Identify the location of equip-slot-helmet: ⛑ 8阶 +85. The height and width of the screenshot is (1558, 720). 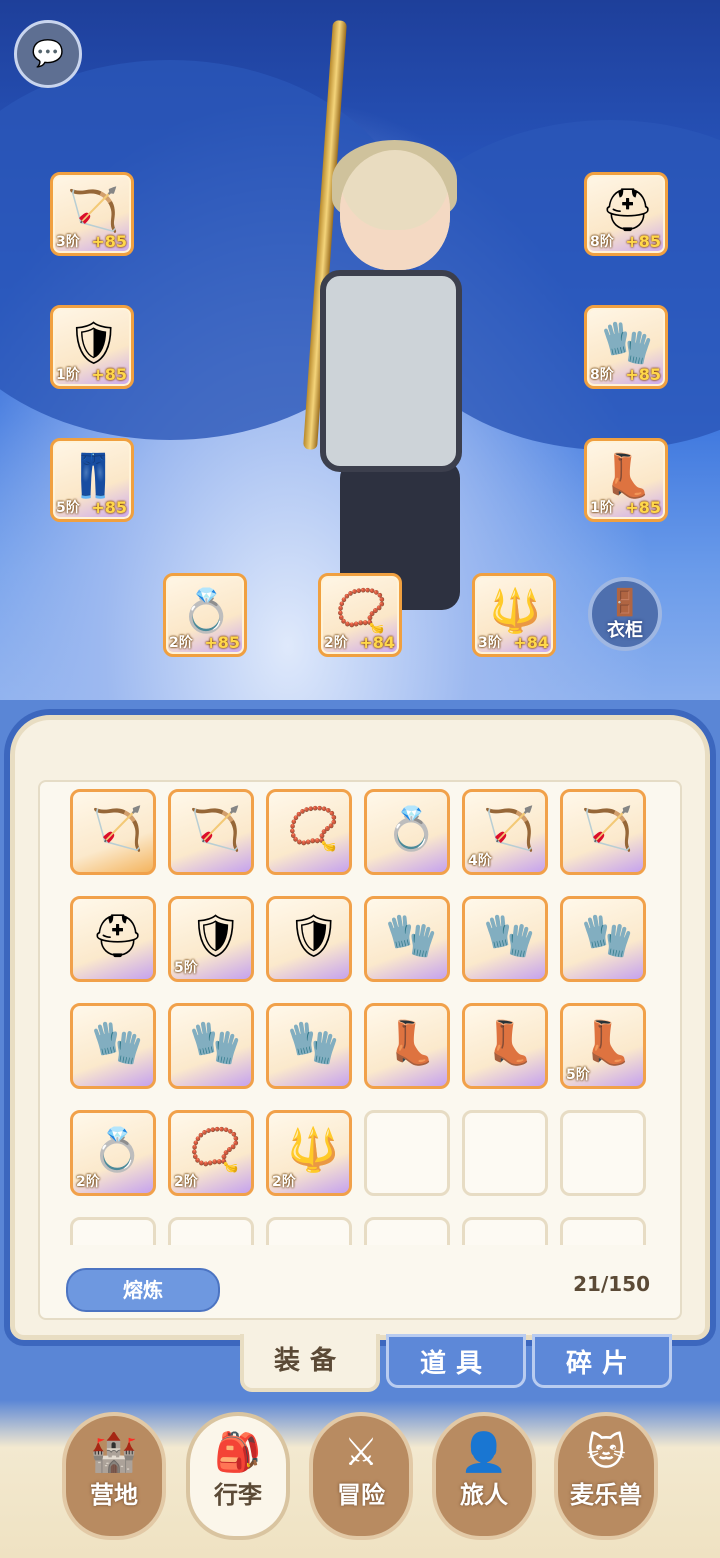
(626, 214).